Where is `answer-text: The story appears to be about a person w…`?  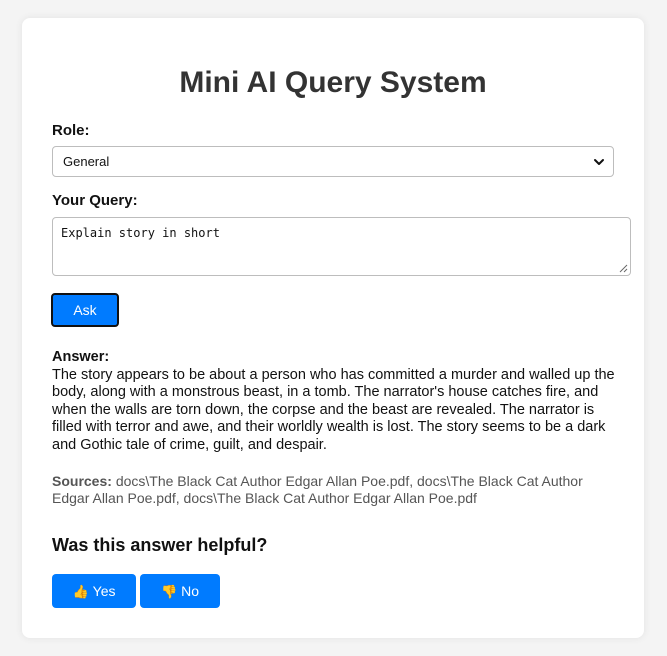 answer-text: The story appears to be about a person w… is located at coordinates (333, 409).